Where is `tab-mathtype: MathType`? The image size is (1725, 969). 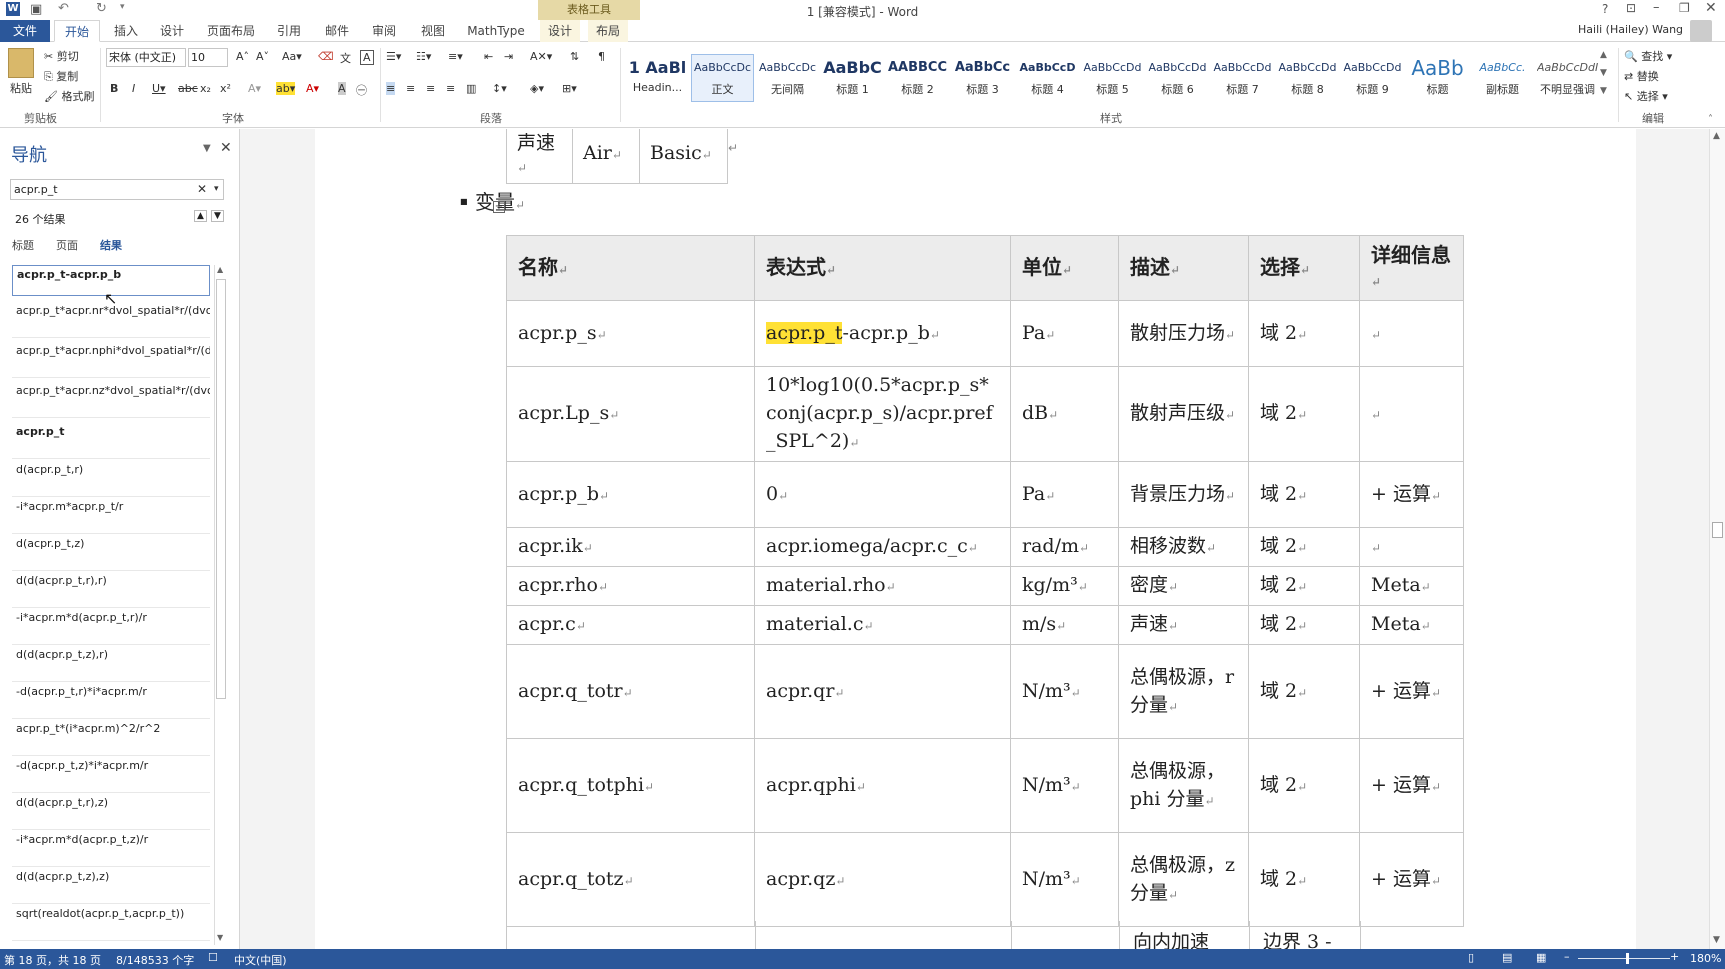
tab-mathtype: MathType is located at coordinates (496, 31).